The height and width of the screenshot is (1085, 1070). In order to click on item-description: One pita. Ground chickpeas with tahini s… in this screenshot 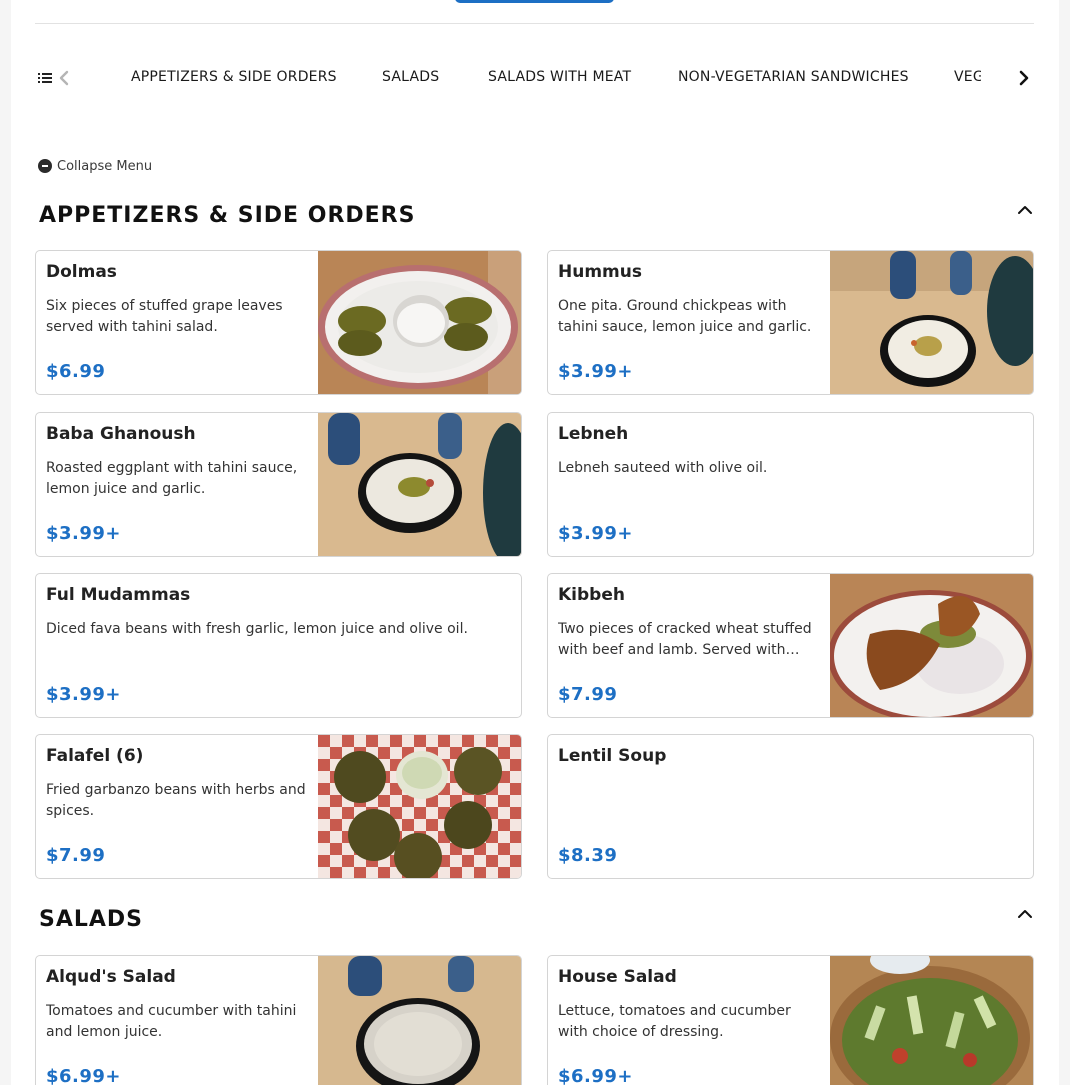, I will do `click(685, 316)`.